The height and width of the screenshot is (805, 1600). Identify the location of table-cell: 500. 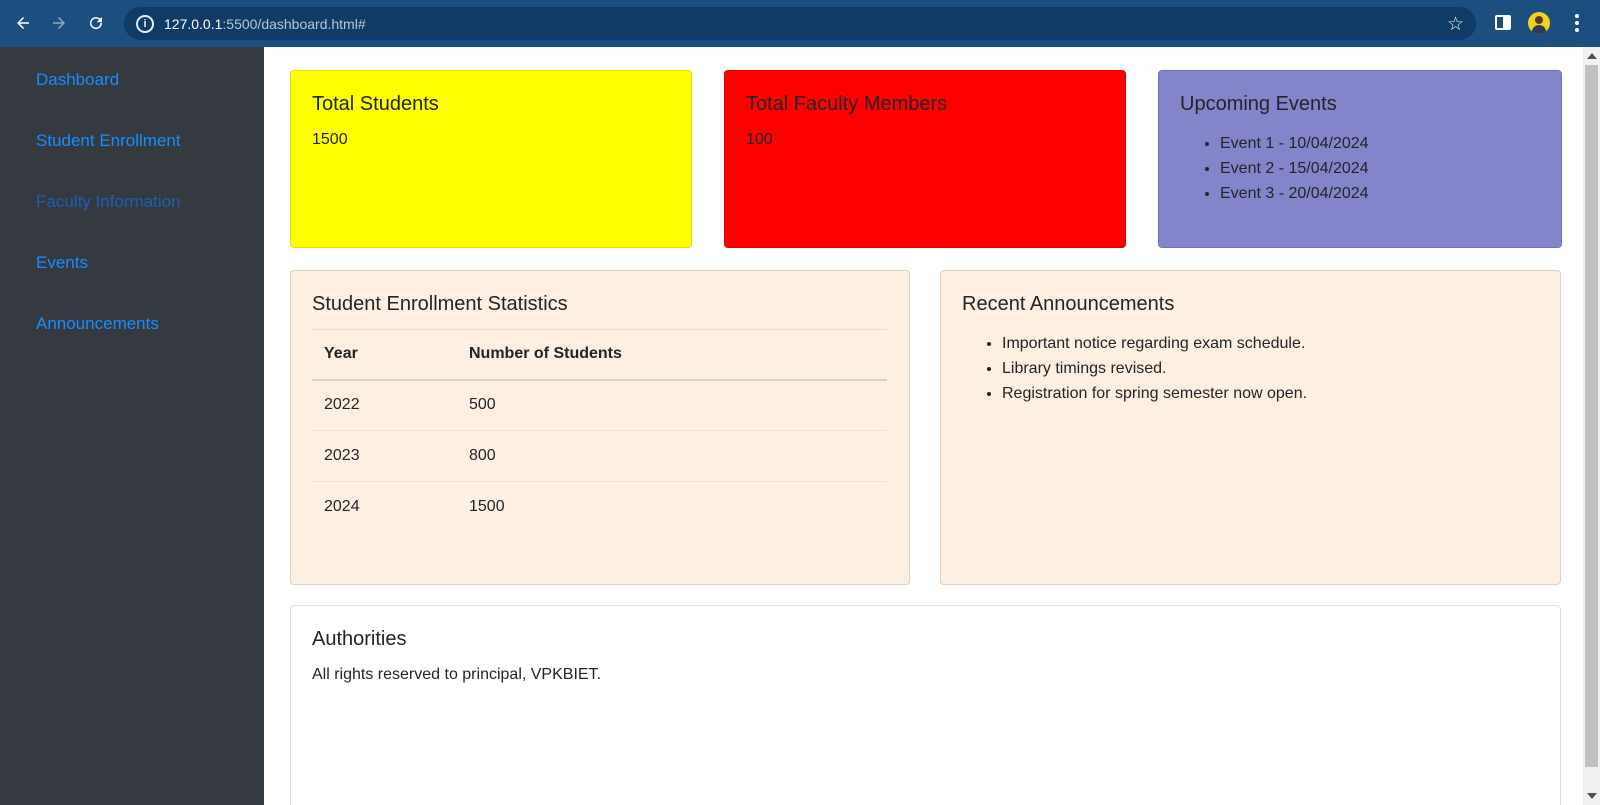
(482, 405).